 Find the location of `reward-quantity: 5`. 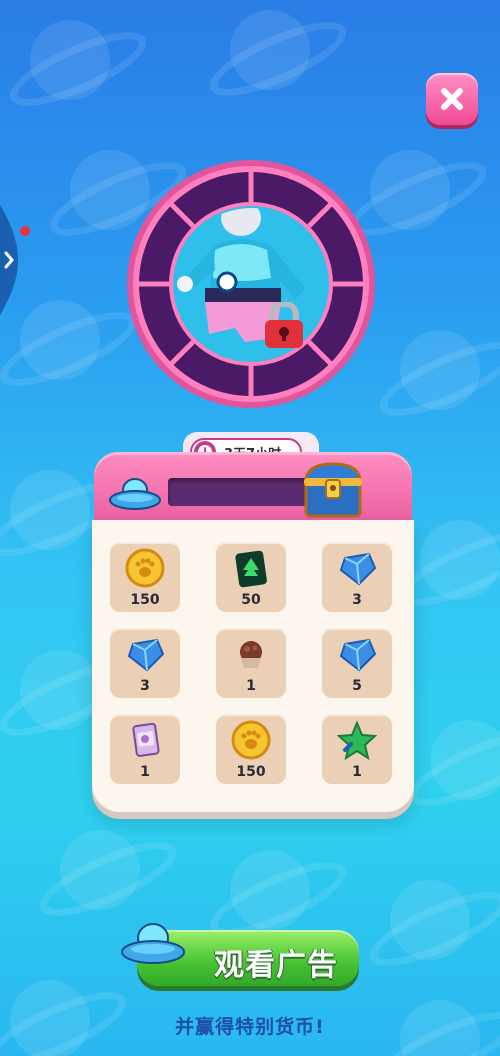

reward-quantity: 5 is located at coordinates (357, 686).